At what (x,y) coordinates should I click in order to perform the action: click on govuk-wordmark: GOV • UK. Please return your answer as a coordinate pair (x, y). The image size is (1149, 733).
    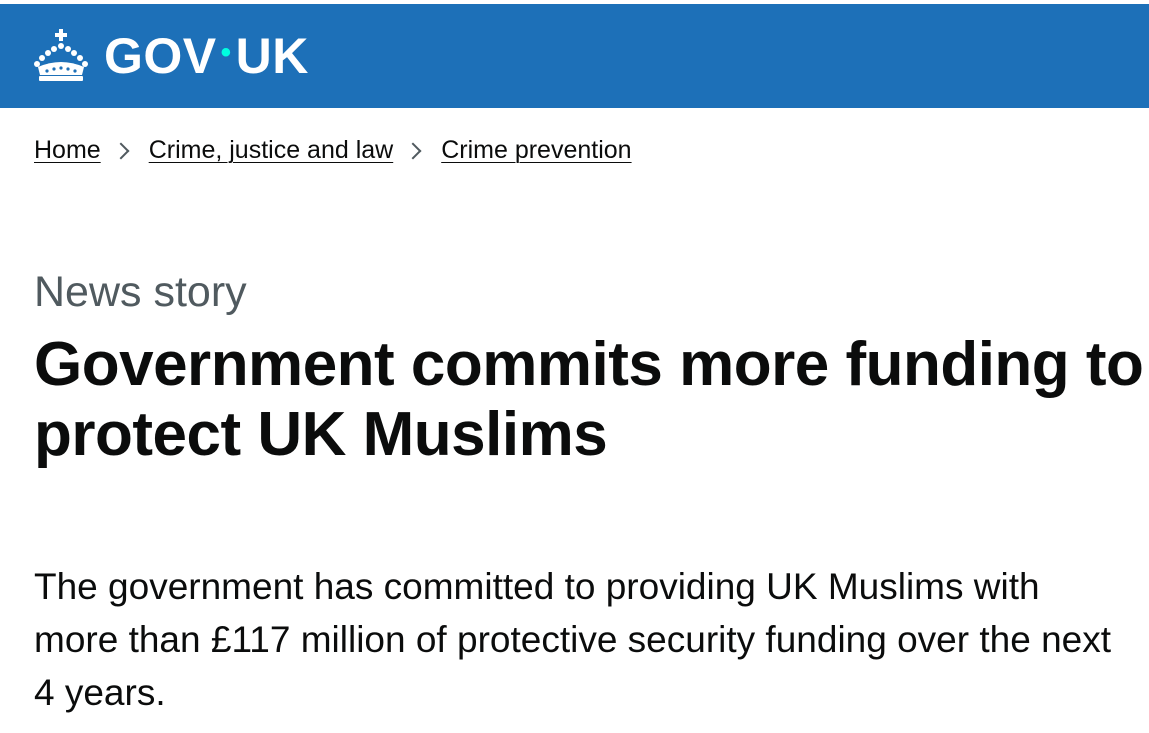
    Looking at the image, I should click on (206, 56).